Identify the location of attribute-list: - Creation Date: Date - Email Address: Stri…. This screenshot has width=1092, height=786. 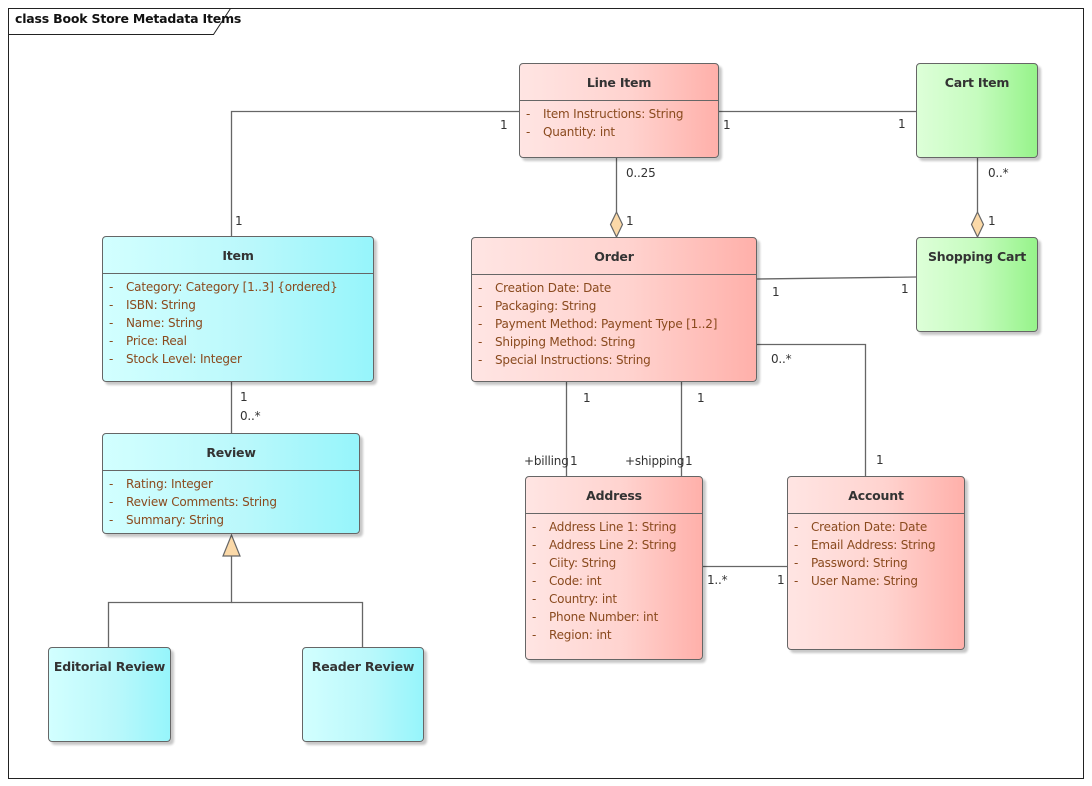
(876, 552).